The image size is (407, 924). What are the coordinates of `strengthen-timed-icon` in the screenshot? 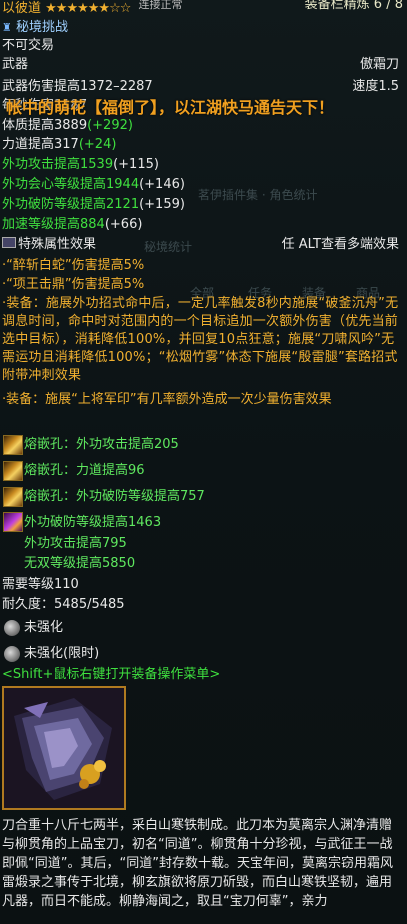 It's located at (12, 654).